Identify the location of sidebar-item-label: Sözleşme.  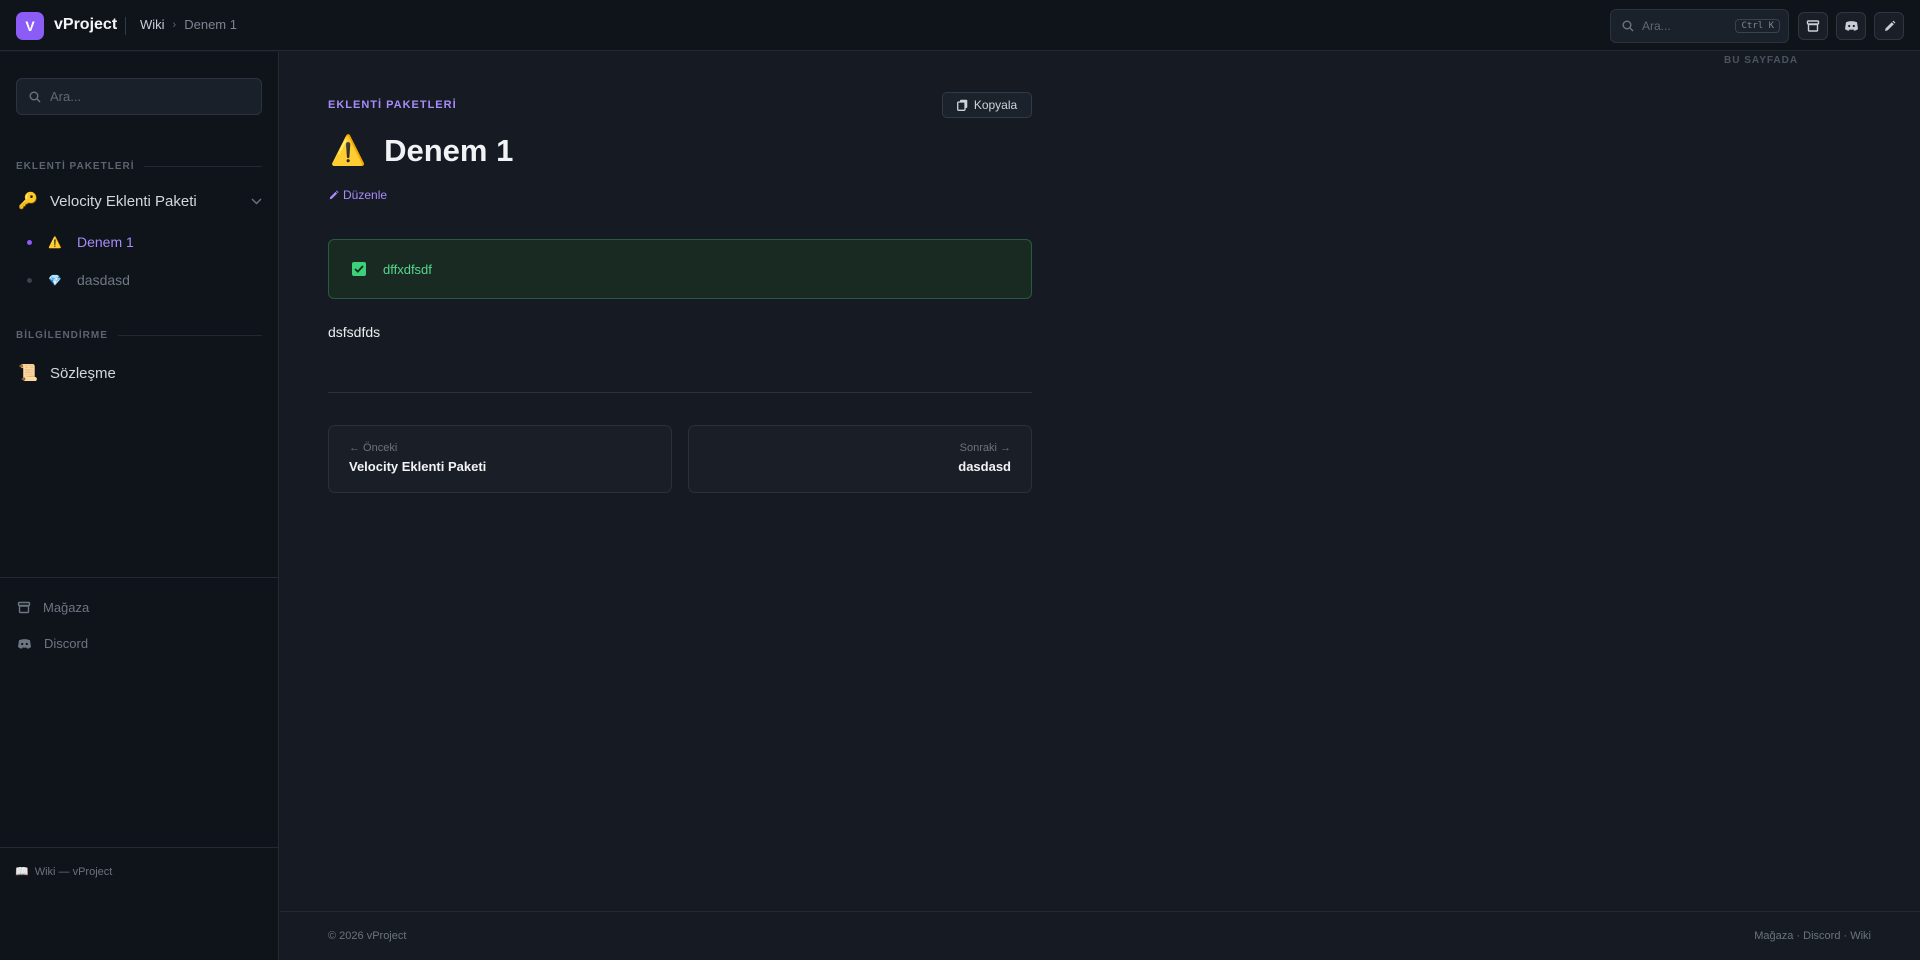
(83, 373).